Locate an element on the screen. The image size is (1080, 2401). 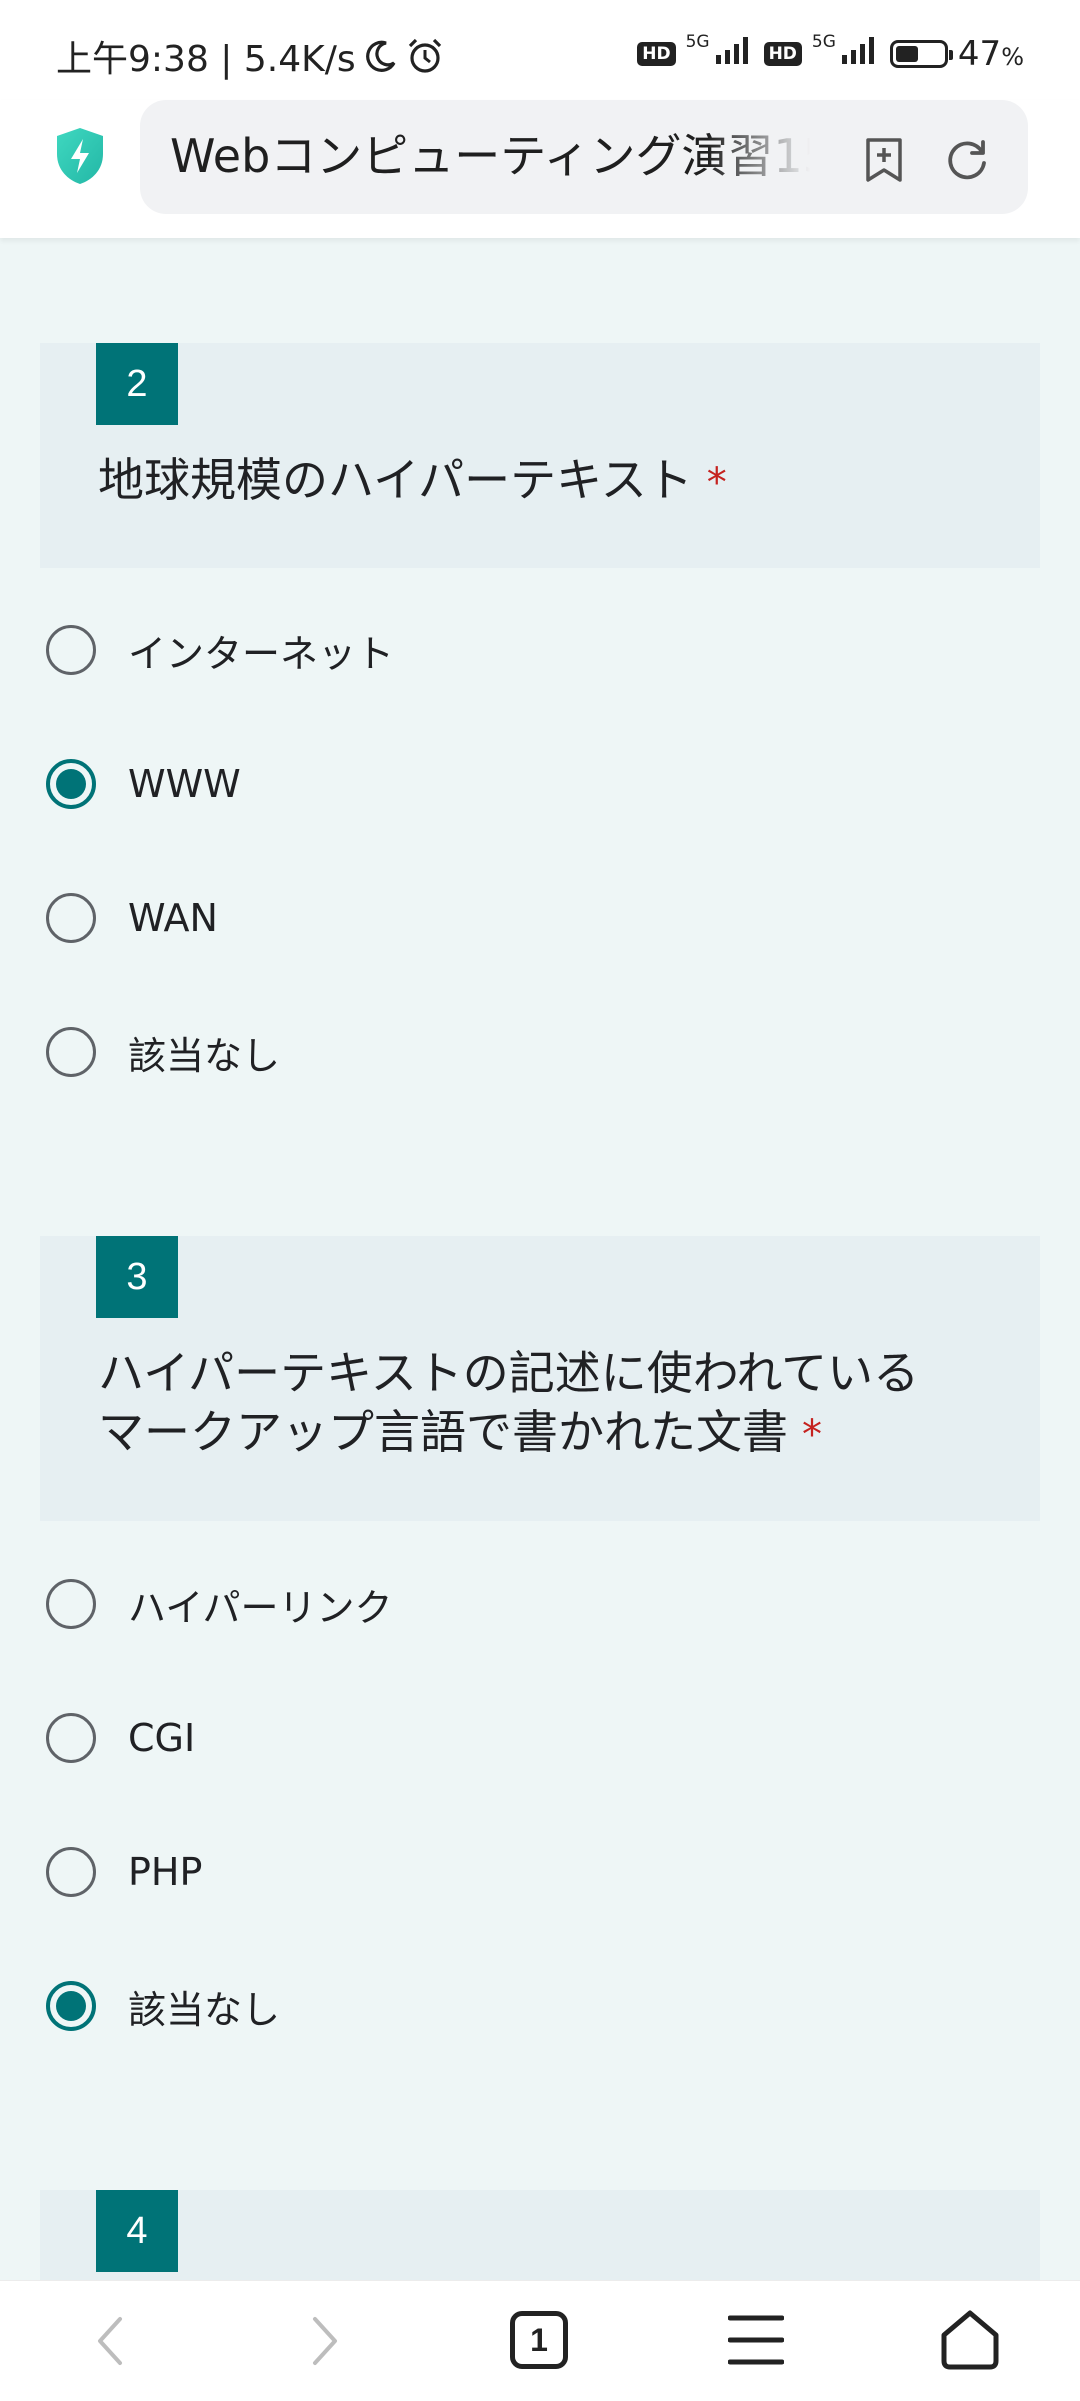
option-label: CGI is located at coordinates (162, 1738).